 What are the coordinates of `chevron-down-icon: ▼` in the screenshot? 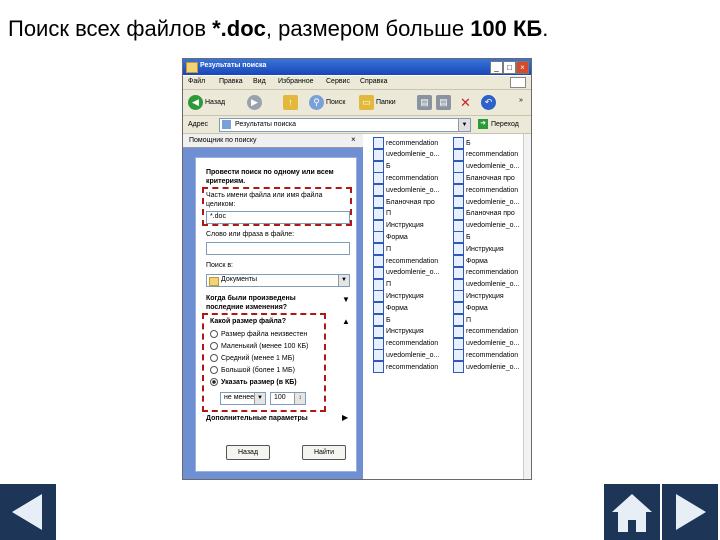 It's located at (346, 299).